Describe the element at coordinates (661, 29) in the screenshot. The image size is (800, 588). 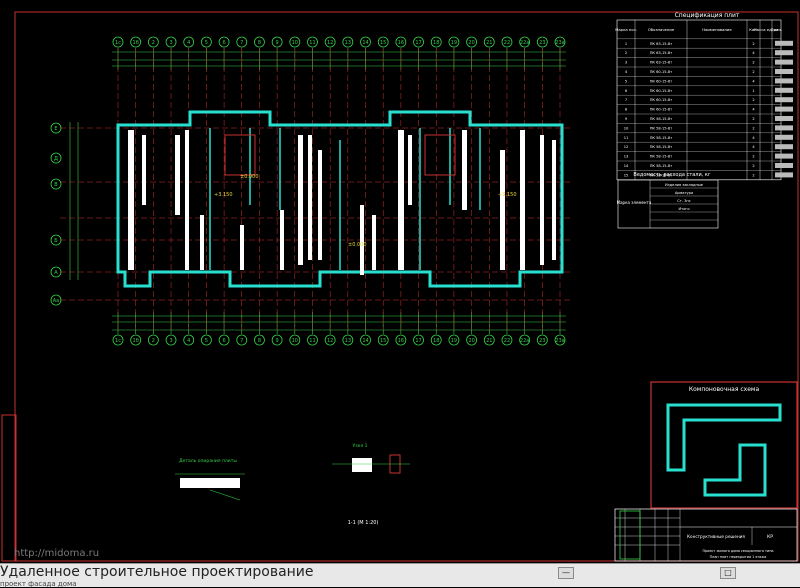
I see `spec-header: Обозначение` at that location.